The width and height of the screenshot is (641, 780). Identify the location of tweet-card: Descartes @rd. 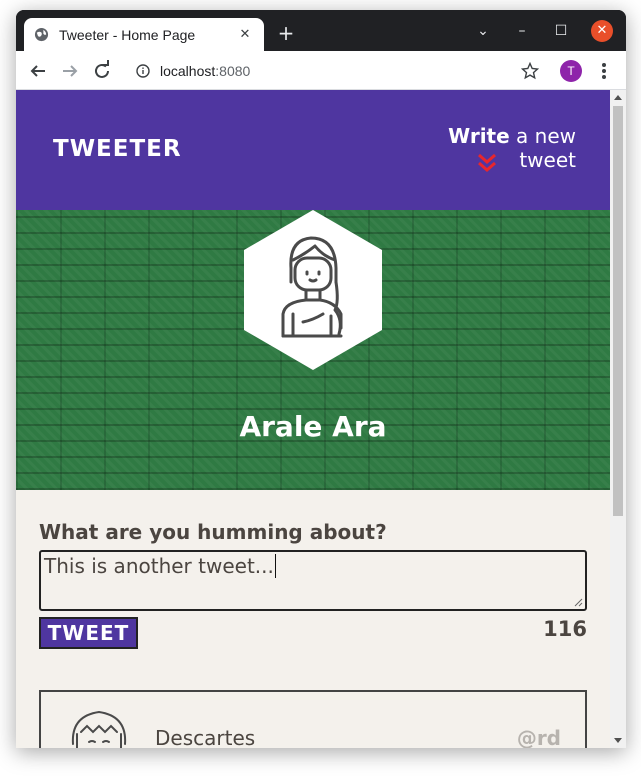
(313, 719).